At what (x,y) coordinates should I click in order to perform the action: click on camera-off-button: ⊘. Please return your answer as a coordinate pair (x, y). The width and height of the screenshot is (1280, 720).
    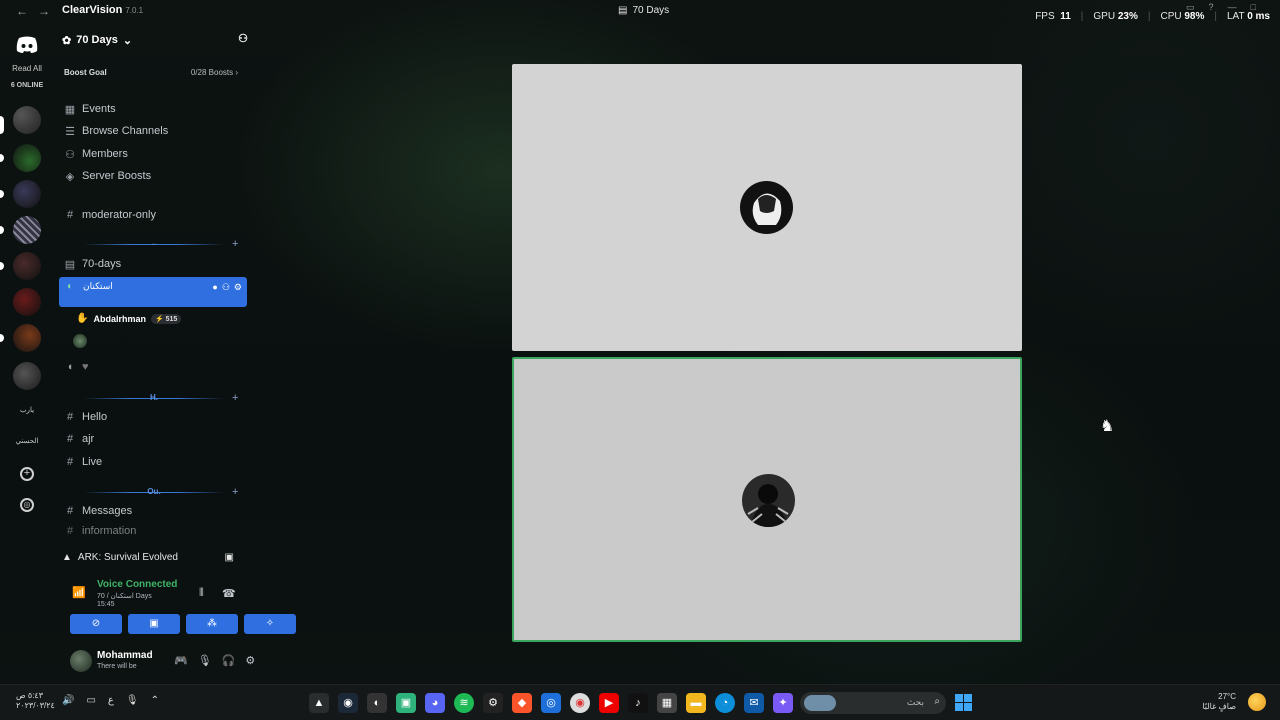
    Looking at the image, I should click on (96, 624).